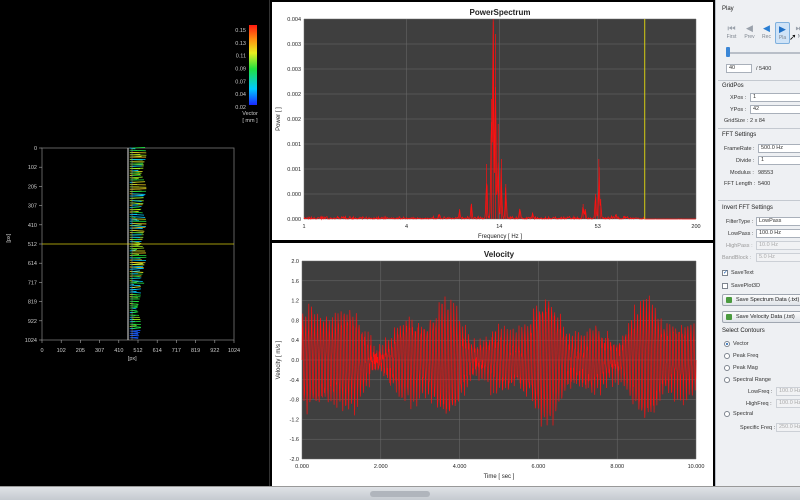  I want to click on contour-spectral-range-radio, so click(727, 380).